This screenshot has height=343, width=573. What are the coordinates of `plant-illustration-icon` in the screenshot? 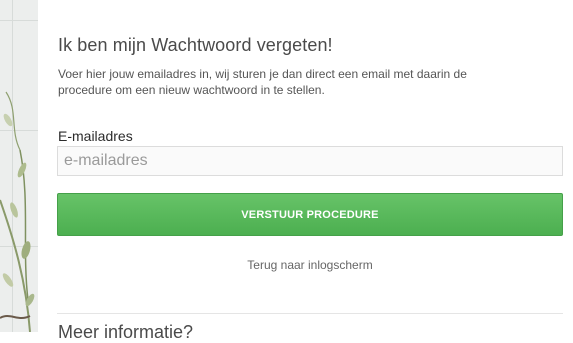 It's located at (17, 211).